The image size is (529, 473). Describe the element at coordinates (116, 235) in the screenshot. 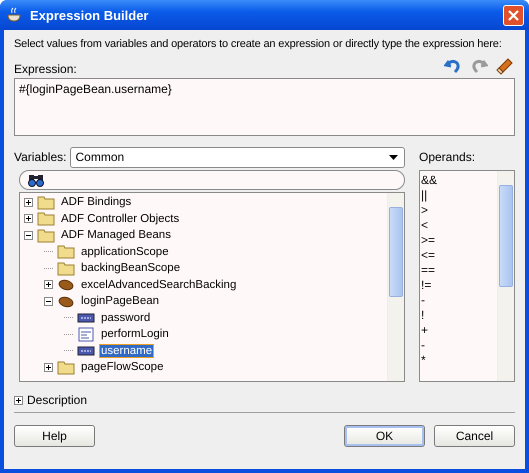

I see `tree-item: ADF Managed Beans` at that location.